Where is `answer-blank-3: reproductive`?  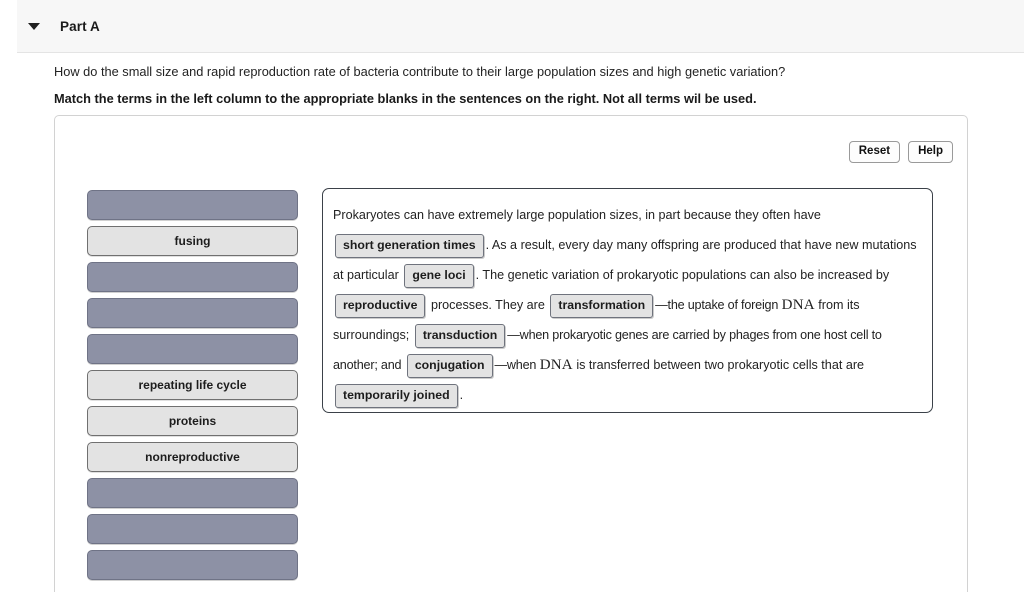
answer-blank-3: reproductive is located at coordinates (380, 305).